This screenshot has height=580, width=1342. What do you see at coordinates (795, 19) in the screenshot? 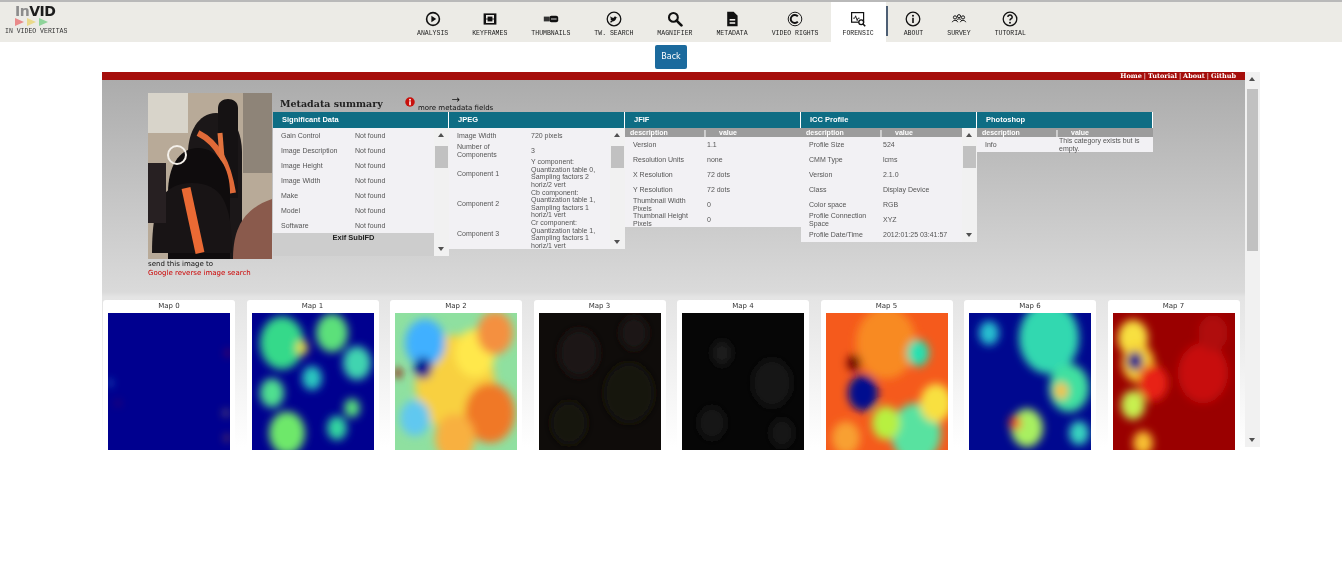
I see `copyright-icon` at bounding box center [795, 19].